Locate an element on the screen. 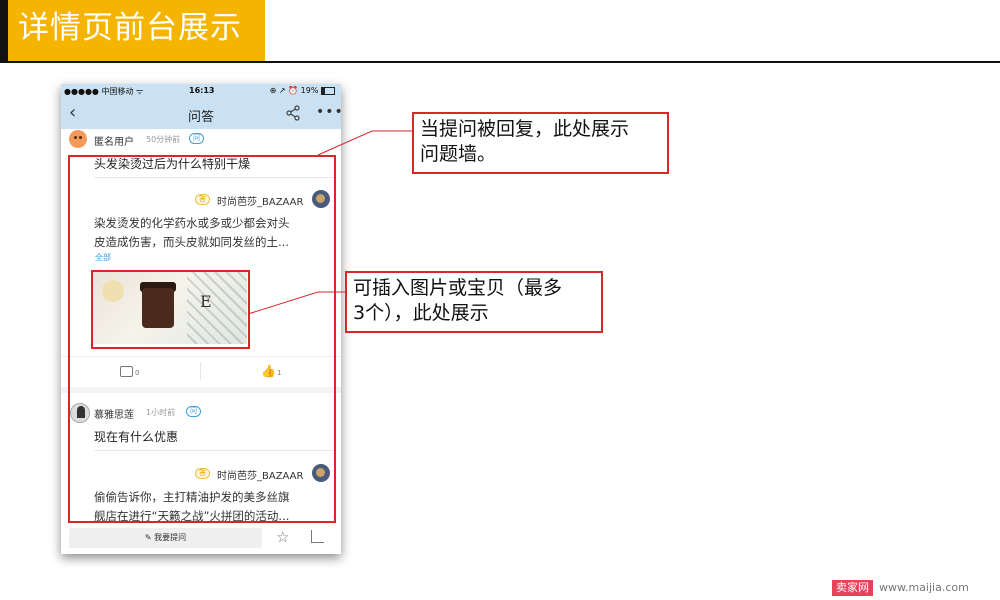 This screenshot has width=1000, height=600. ask-badge: 问 is located at coordinates (196, 138).